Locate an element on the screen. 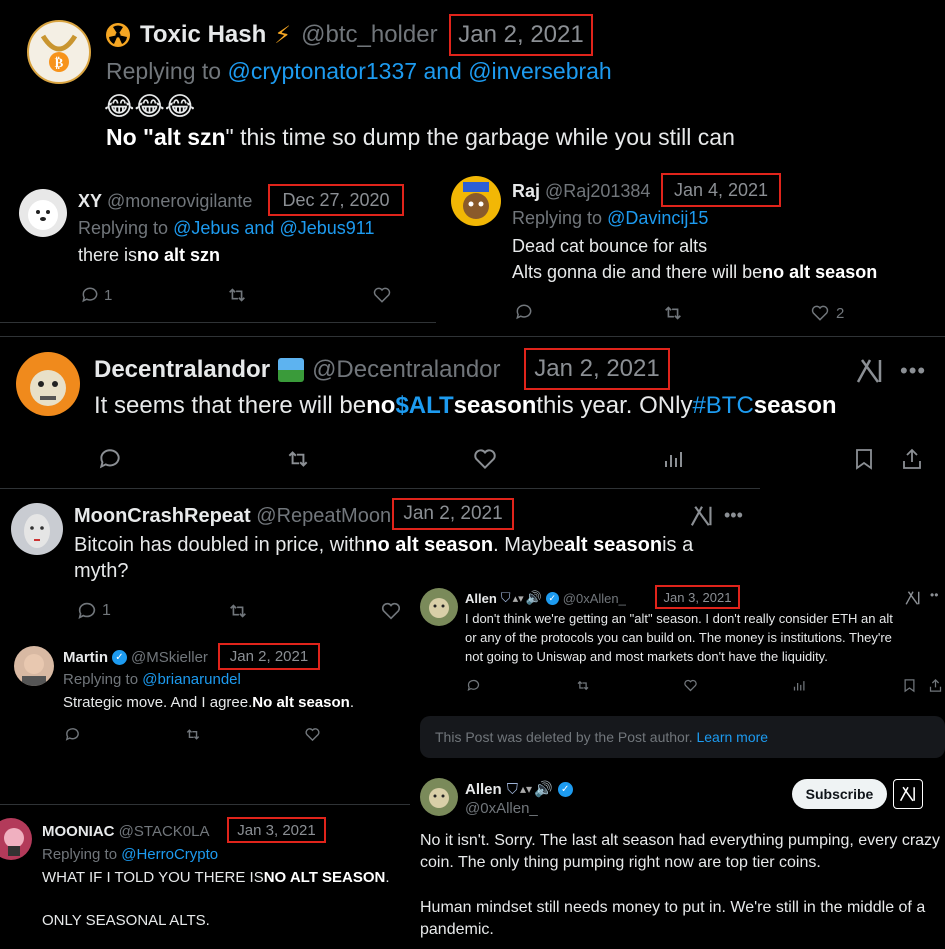  bat-emoji-icon: ▴▾ is located at coordinates (518, 598).